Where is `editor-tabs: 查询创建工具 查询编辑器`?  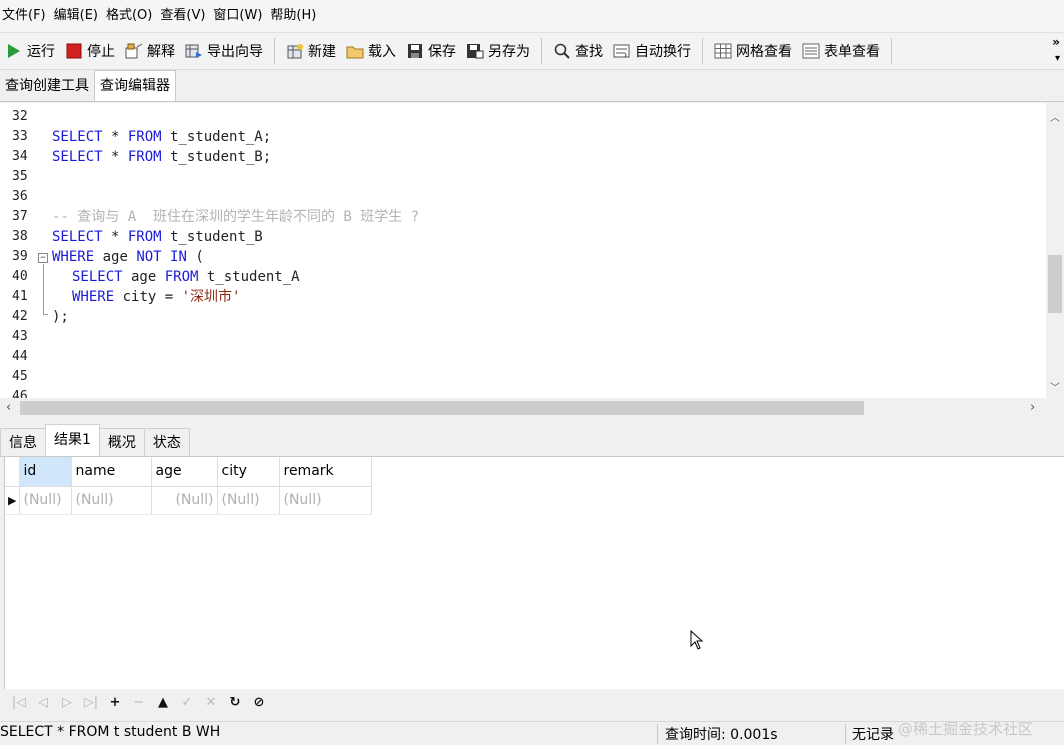
editor-tabs: 查询创建工具 查询编辑器 is located at coordinates (532, 86).